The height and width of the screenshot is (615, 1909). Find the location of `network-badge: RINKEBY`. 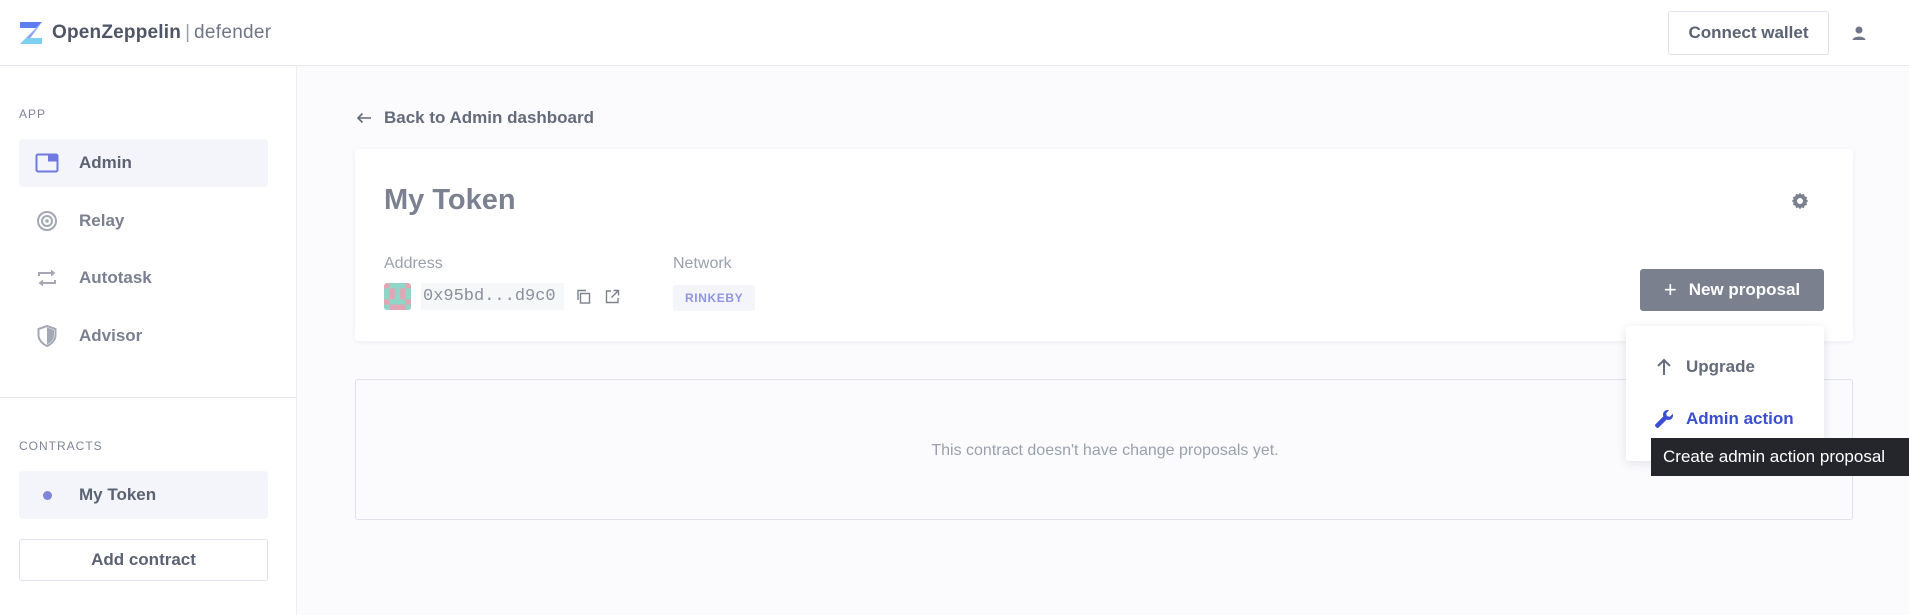

network-badge: RINKEBY is located at coordinates (714, 298).